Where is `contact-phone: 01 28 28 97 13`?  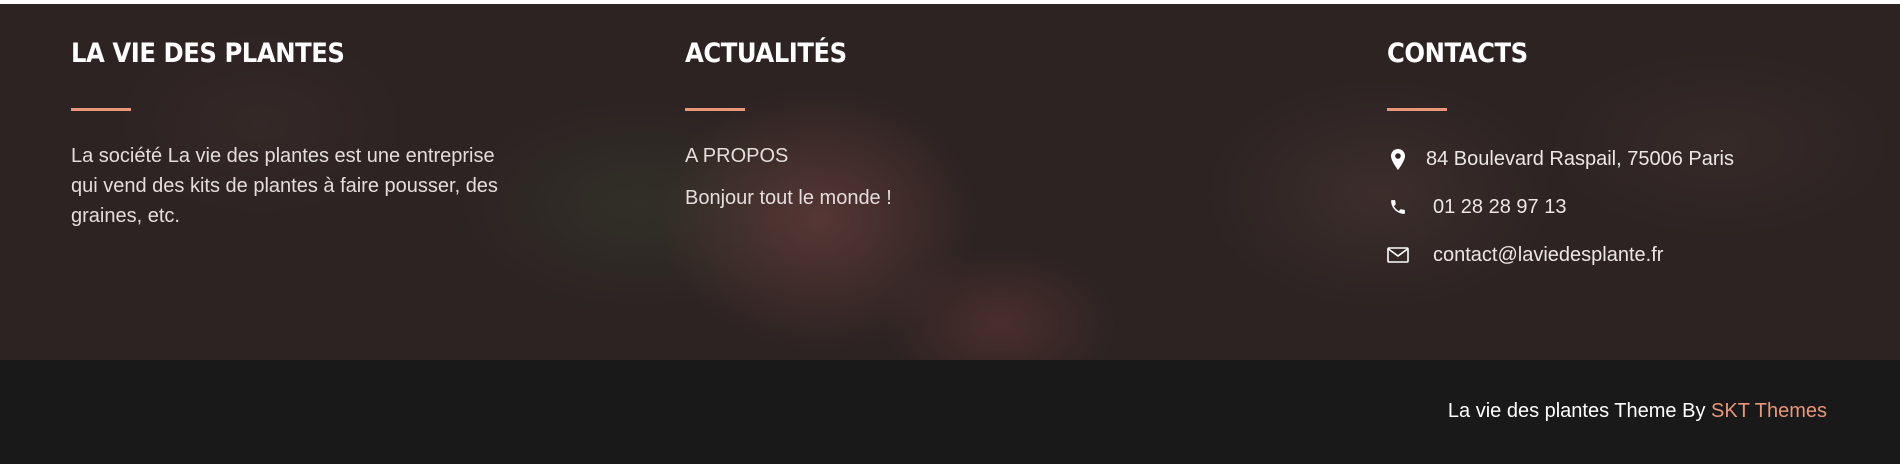
contact-phone: 01 28 28 97 13 is located at coordinates (1476, 207).